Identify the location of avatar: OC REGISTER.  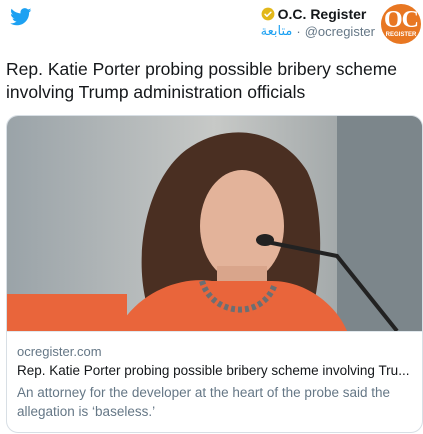
(401, 24).